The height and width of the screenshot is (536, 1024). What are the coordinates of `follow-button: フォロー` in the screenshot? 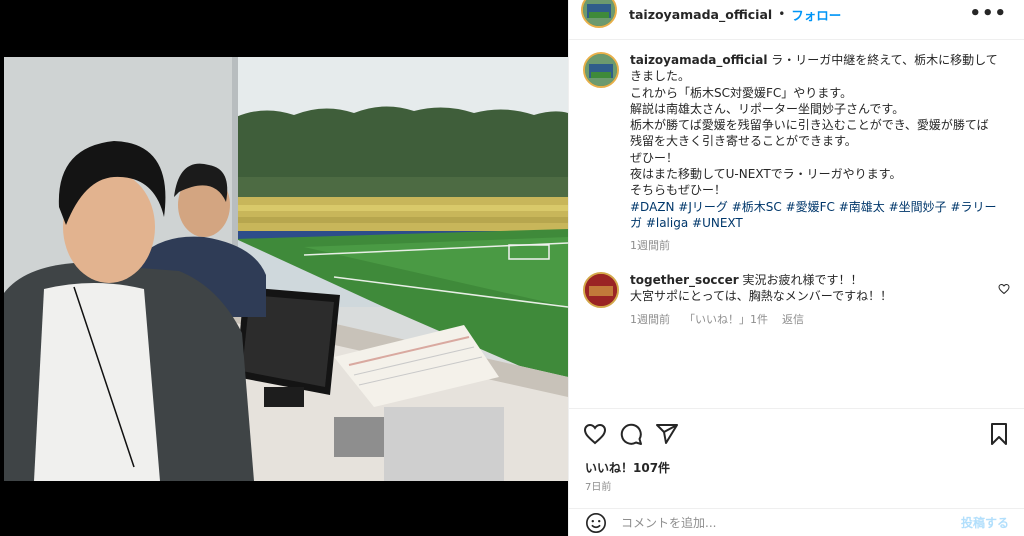 It's located at (816, 14).